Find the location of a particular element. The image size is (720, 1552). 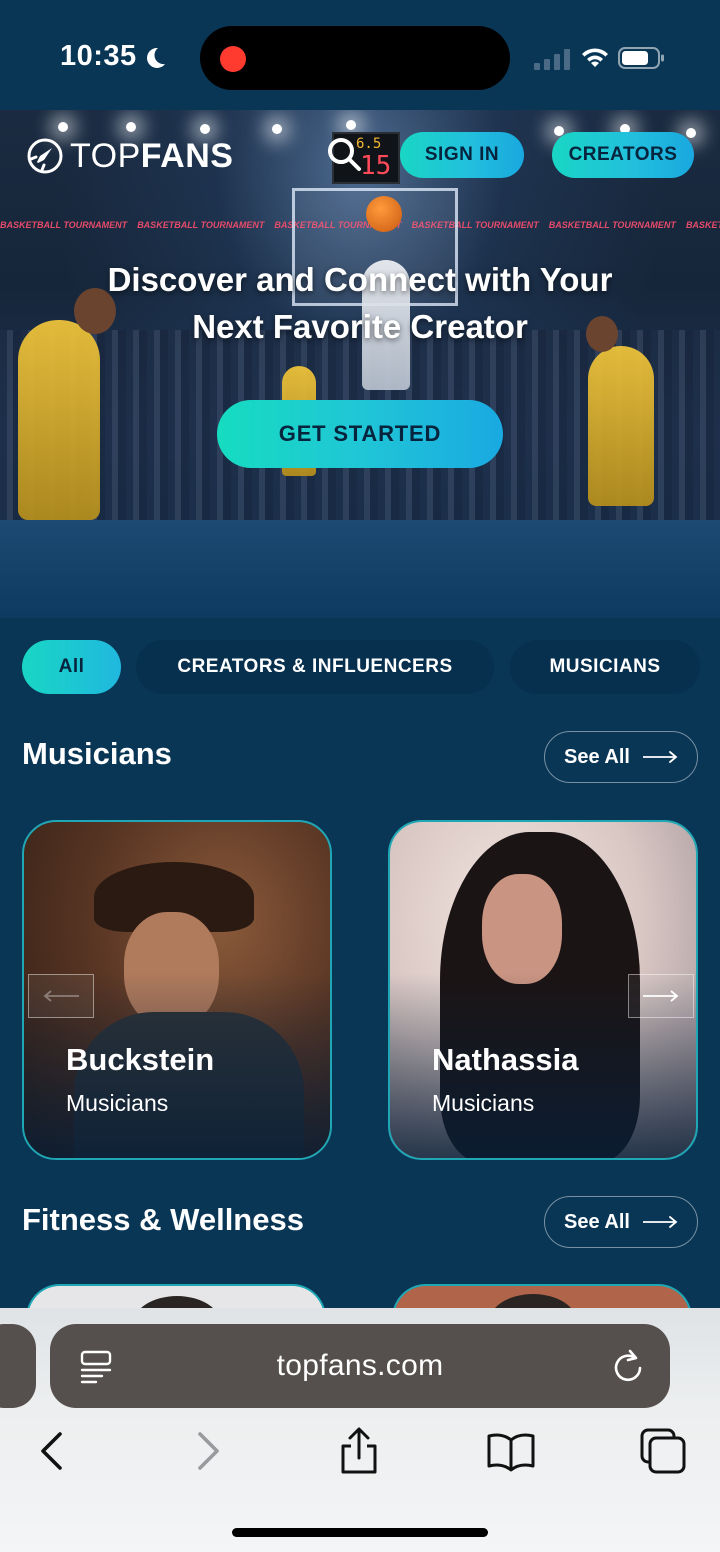

status-time: 10:35 is located at coordinates (98, 56).